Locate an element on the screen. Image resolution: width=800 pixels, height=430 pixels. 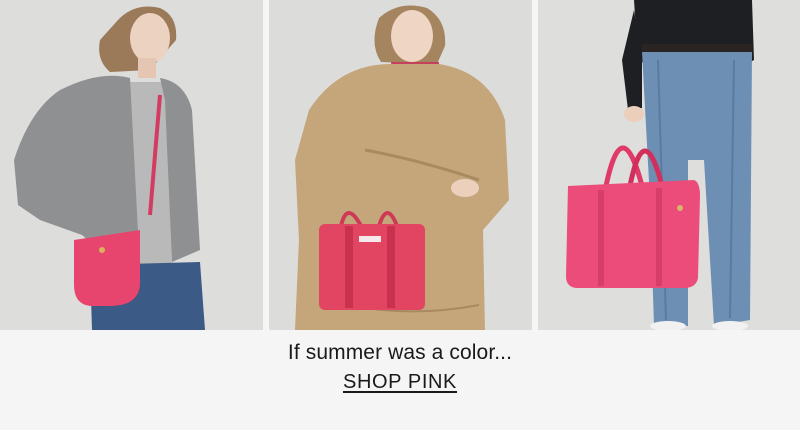
shop-pink-link: SHOP PINK is located at coordinates (400, 382).